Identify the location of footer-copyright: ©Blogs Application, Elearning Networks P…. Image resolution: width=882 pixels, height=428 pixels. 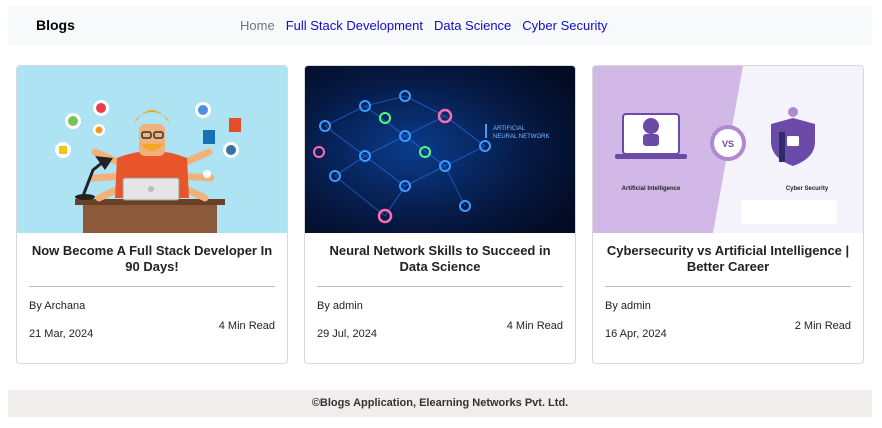
(440, 403).